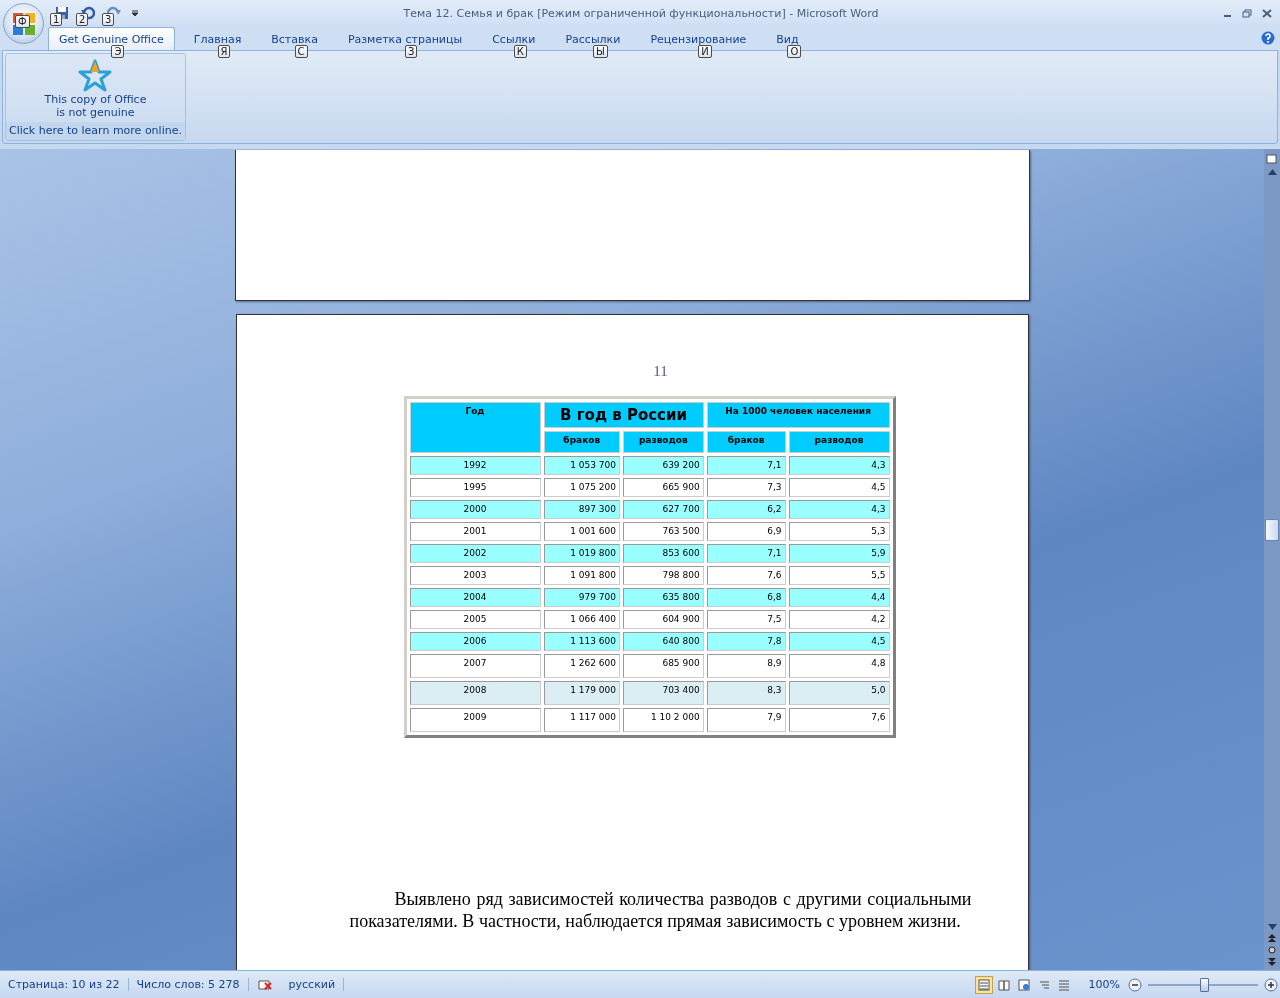  What do you see at coordinates (663, 597) in the screenshot?
I see `table-cell: 635 800` at bounding box center [663, 597].